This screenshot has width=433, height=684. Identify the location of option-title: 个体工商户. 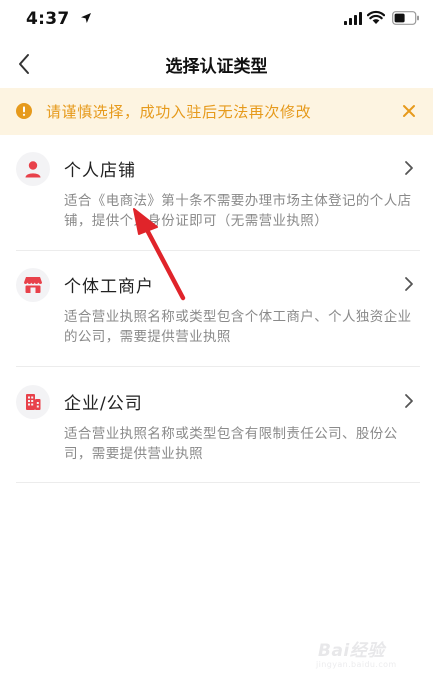
(109, 287).